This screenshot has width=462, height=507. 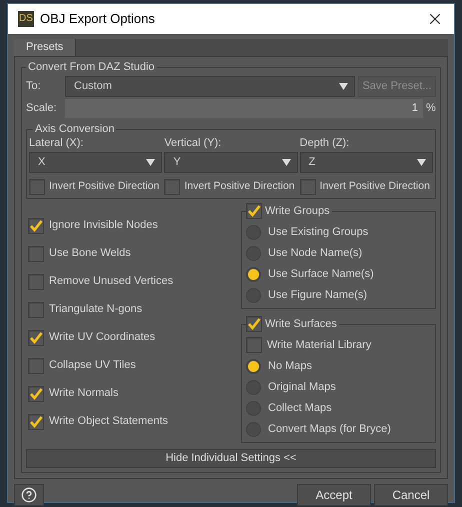 I want to click on checkbox-label: Write Object Statements, so click(x=108, y=422).